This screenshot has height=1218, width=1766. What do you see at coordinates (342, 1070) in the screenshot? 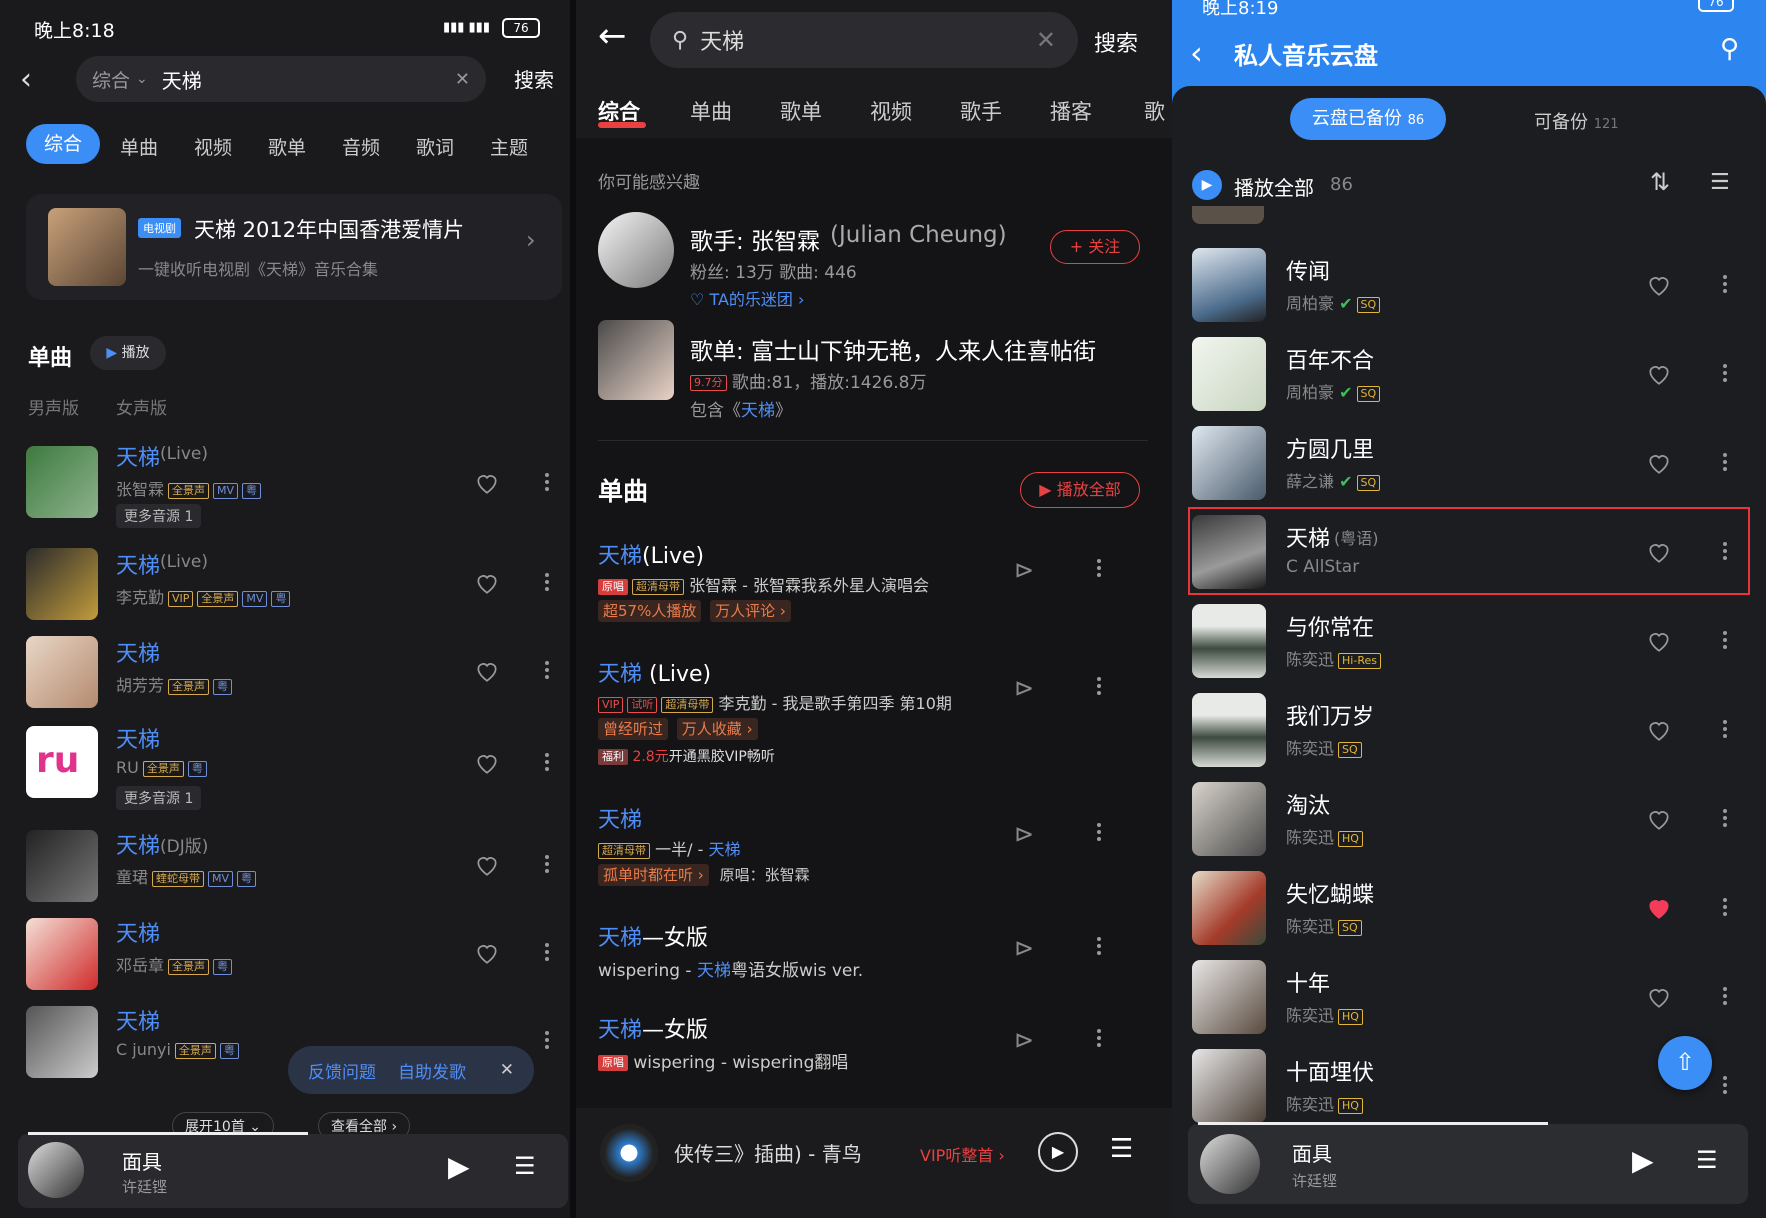
I see `feedback-button: 反馈问题` at bounding box center [342, 1070].